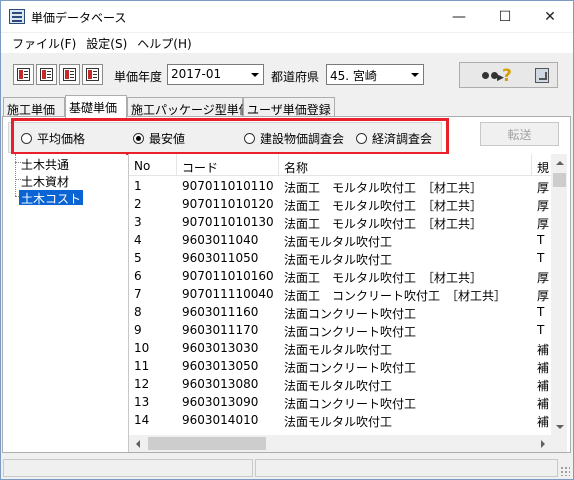  I want to click on vertical-scroll-thumb, so click(559, 180).